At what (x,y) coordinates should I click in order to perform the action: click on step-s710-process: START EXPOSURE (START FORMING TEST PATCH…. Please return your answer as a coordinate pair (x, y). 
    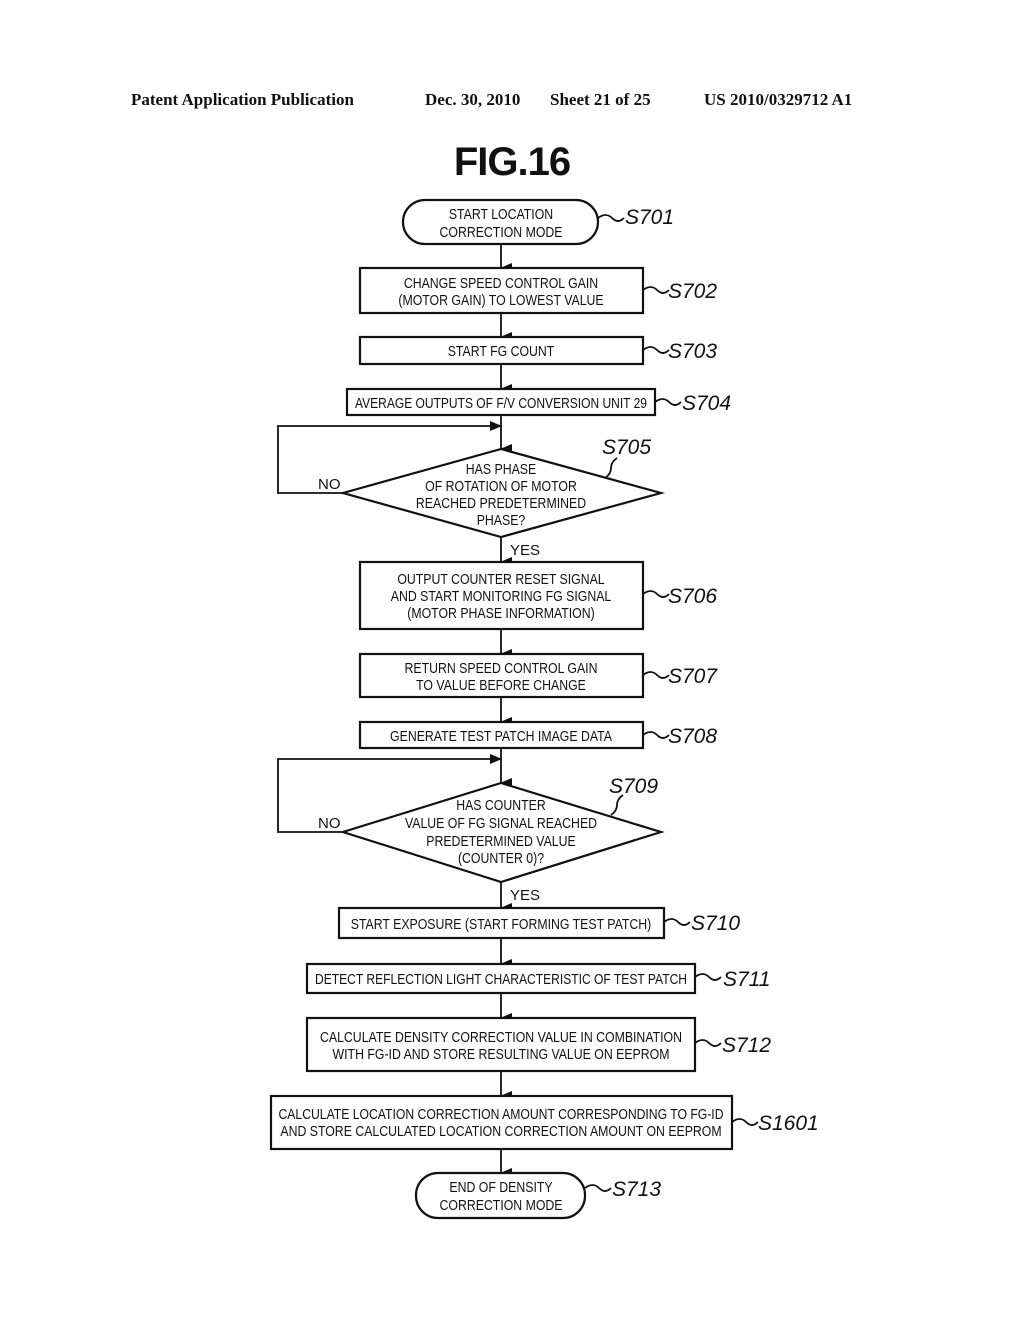
    Looking at the image, I should click on (538, 923).